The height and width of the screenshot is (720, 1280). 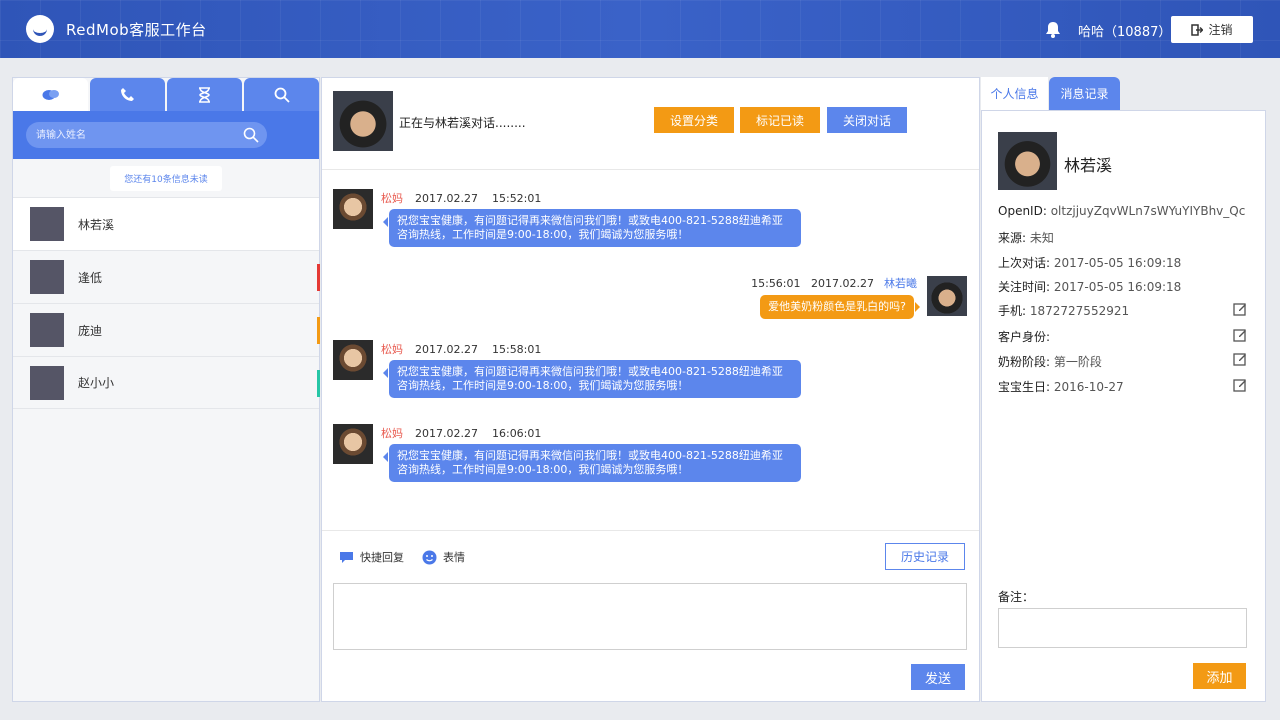 I want to click on field-value: 未知, so click(x=1041, y=238).